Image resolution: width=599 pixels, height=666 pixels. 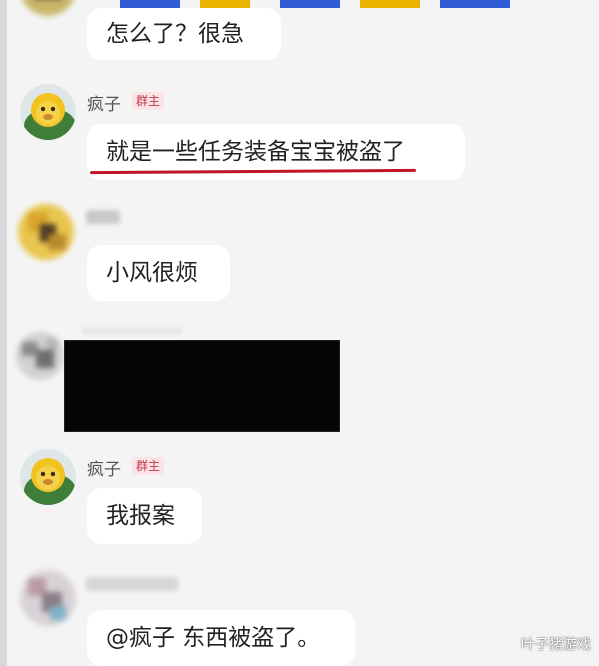 What do you see at coordinates (140, 516) in the screenshot?
I see `message-text: 我报案` at bounding box center [140, 516].